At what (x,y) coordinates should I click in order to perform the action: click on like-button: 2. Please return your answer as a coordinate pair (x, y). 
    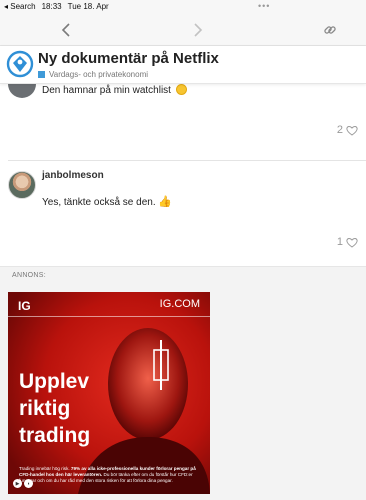
    Looking at the image, I should click on (347, 130).